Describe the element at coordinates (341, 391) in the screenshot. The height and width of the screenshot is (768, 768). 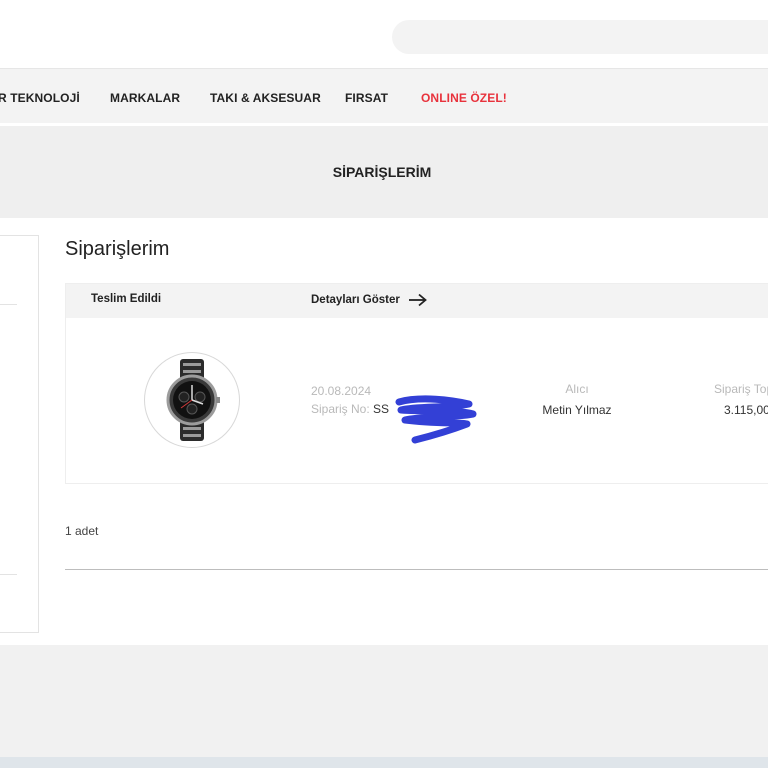
I see `order-date: 20.08.2024` at that location.